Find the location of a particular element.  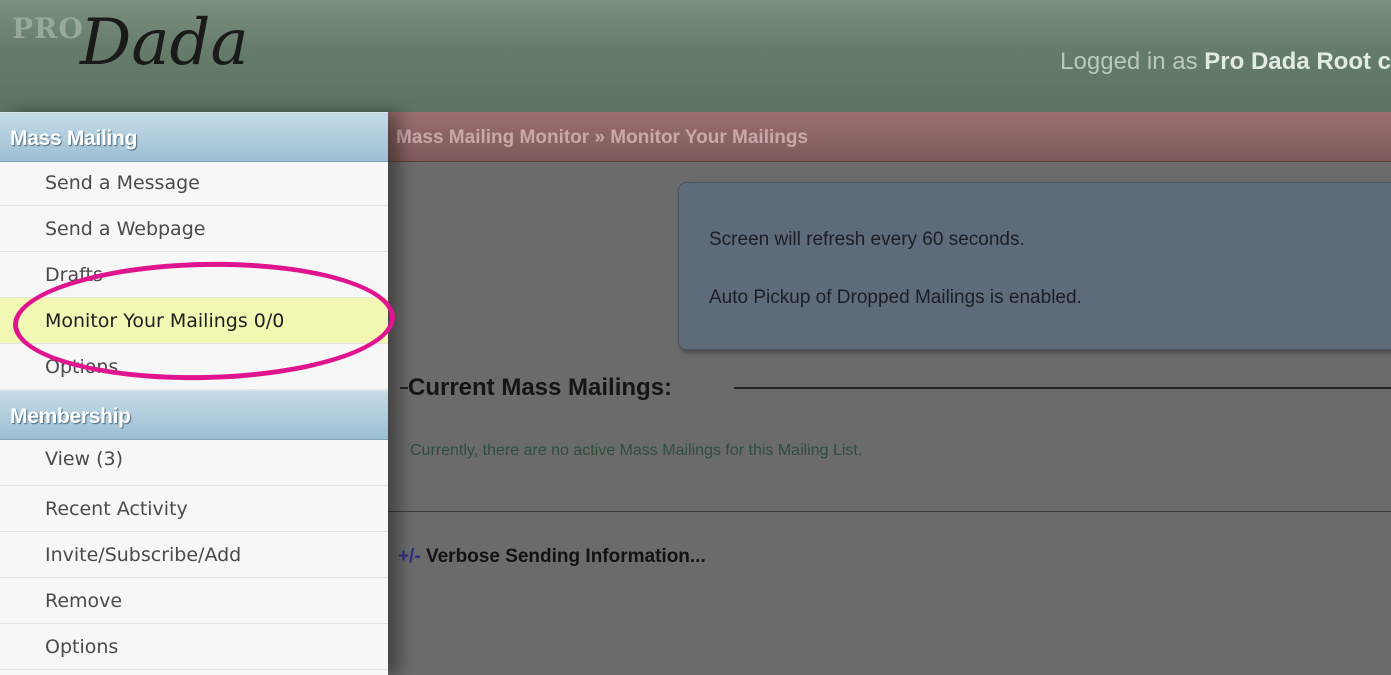

pro-dada-logo: PRO Dada is located at coordinates (128, 54).